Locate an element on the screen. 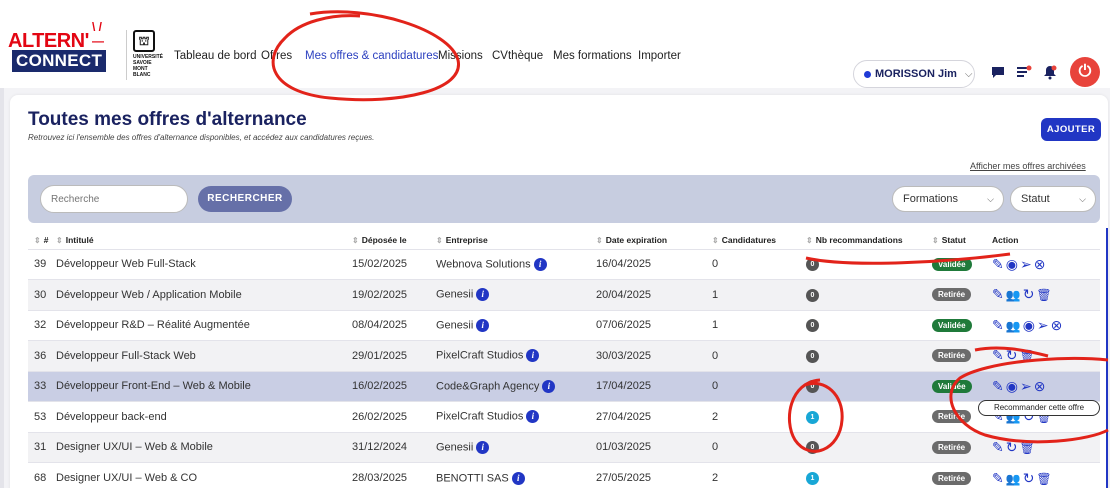  col-candidatures: ⇕ Candidatures is located at coordinates (755, 240).